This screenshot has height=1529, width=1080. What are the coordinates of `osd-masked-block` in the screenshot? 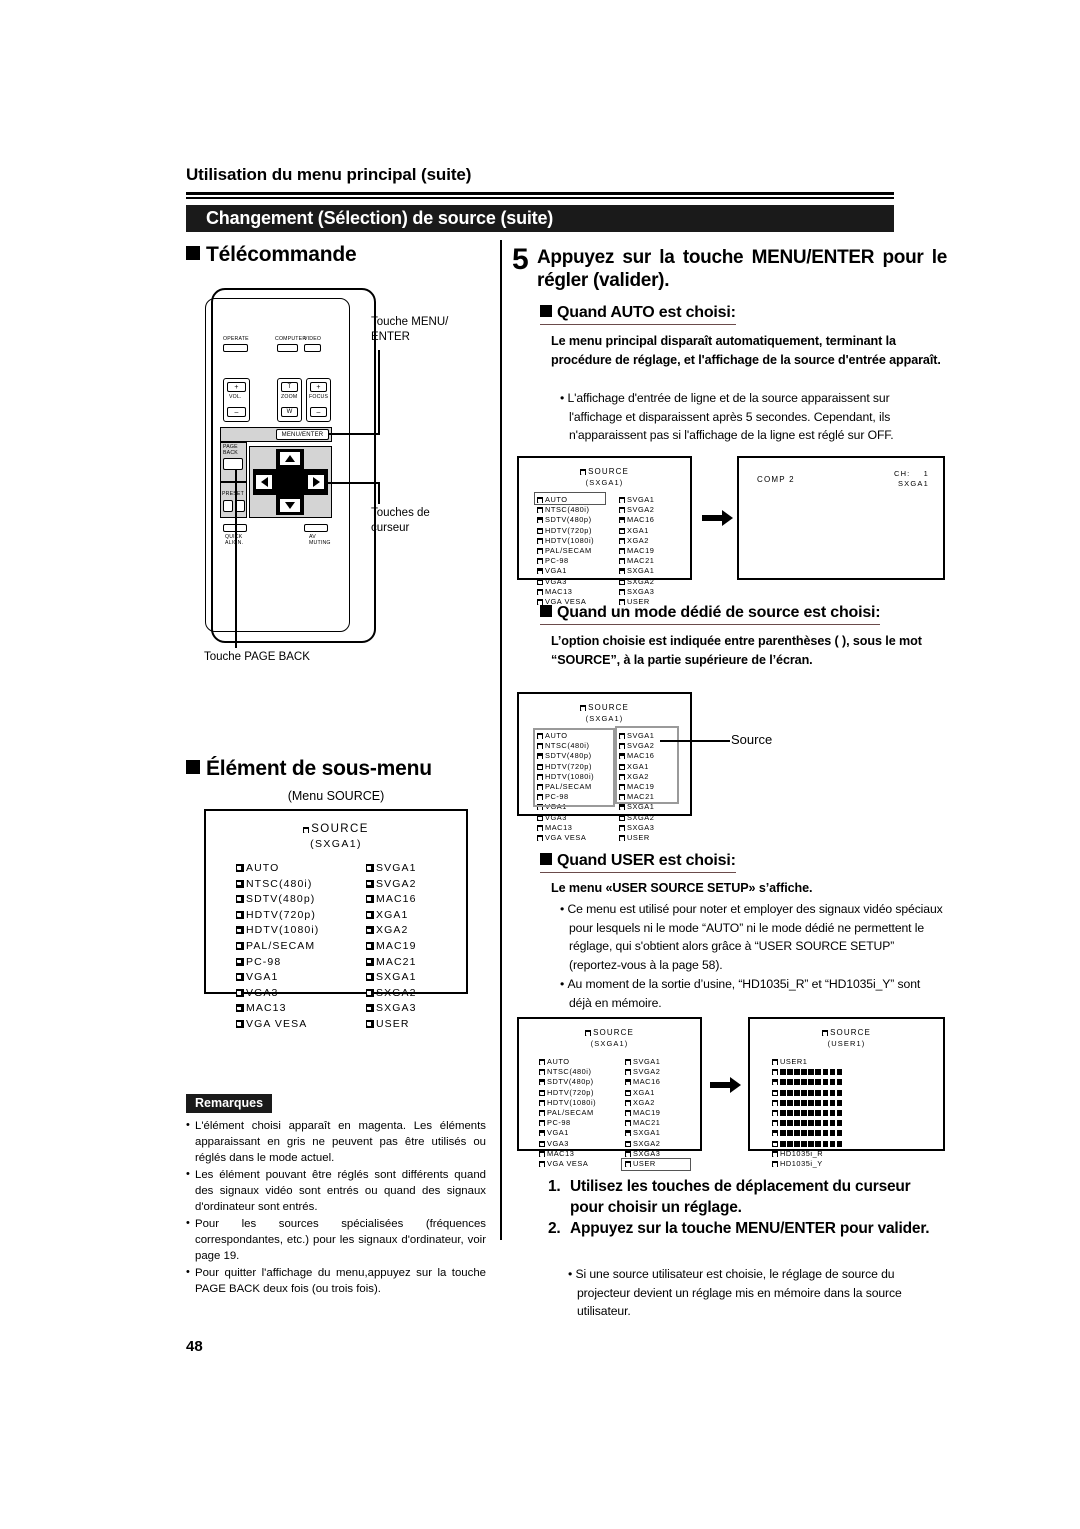 It's located at (783, 1133).